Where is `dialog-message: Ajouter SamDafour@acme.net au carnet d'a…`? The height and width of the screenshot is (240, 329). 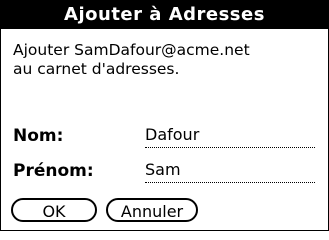 dialog-message: Ajouter SamDafour@acme.net au carnet d'a… is located at coordinates (165, 60).